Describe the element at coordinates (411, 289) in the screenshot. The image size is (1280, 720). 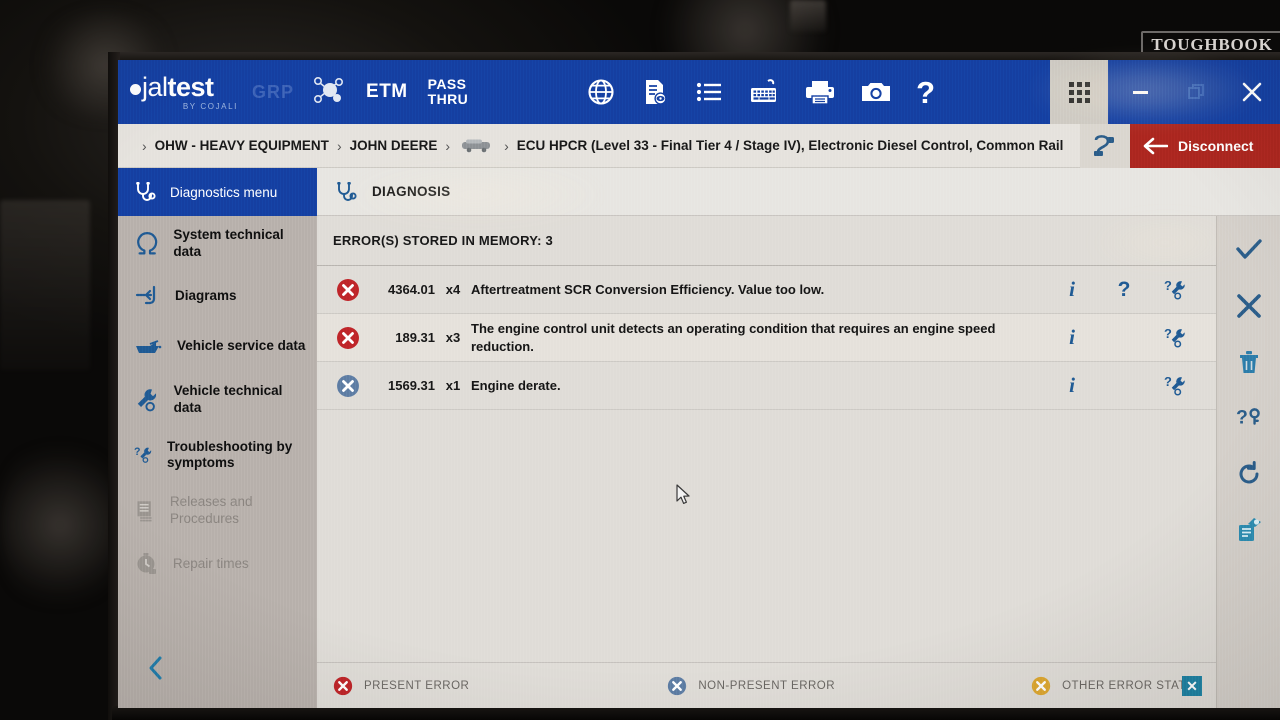
I see `error-code: 4364.01` at that location.